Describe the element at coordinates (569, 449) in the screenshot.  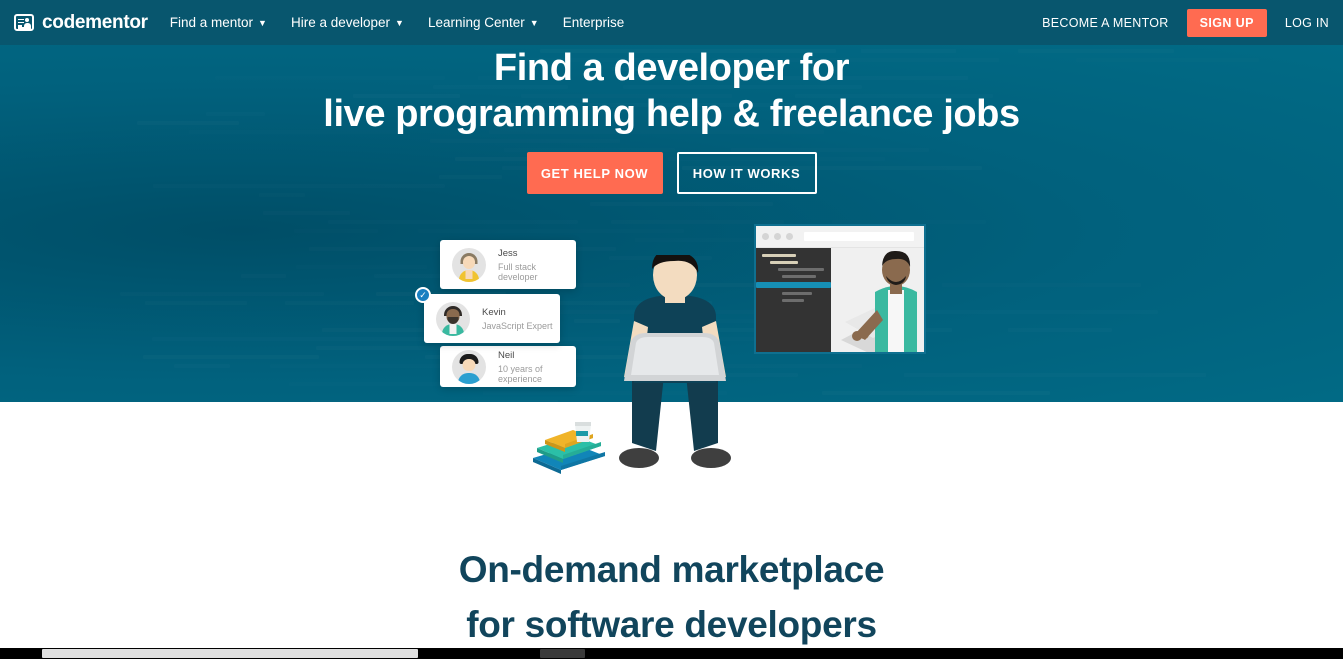
I see `book-stack-illustration` at that location.